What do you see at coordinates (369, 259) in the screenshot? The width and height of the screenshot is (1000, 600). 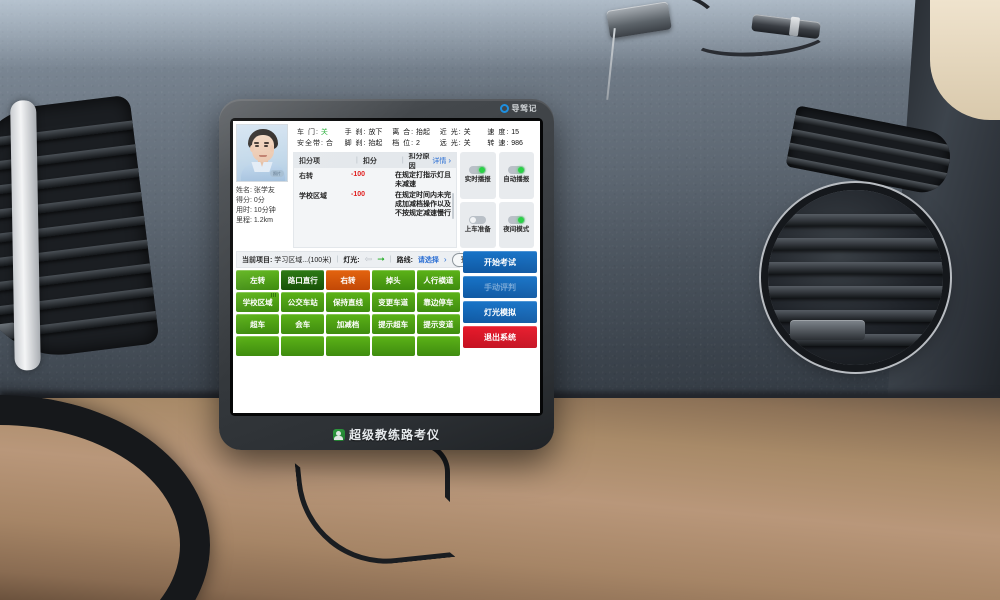 I see `arrow-left-icon: ⇦` at bounding box center [369, 259].